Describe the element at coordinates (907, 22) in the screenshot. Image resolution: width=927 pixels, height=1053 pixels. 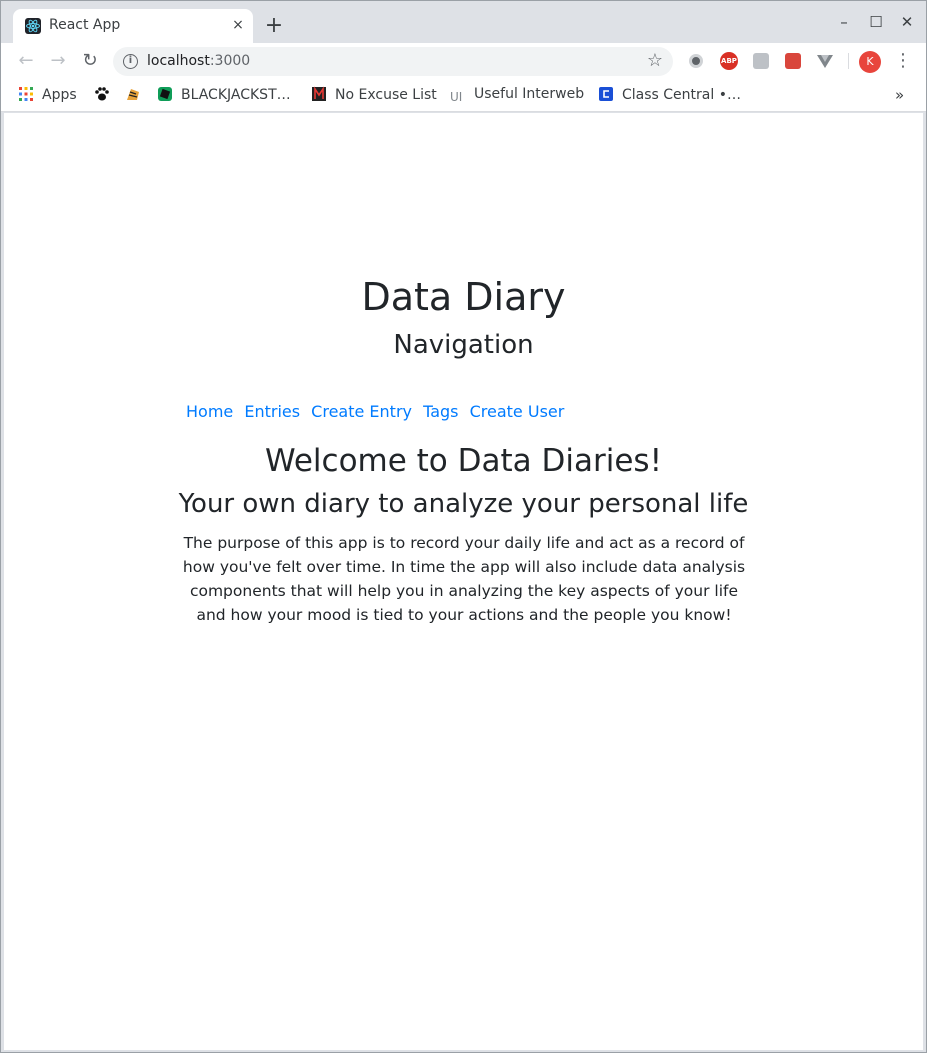
I see `close-window-icon: ✕` at that location.